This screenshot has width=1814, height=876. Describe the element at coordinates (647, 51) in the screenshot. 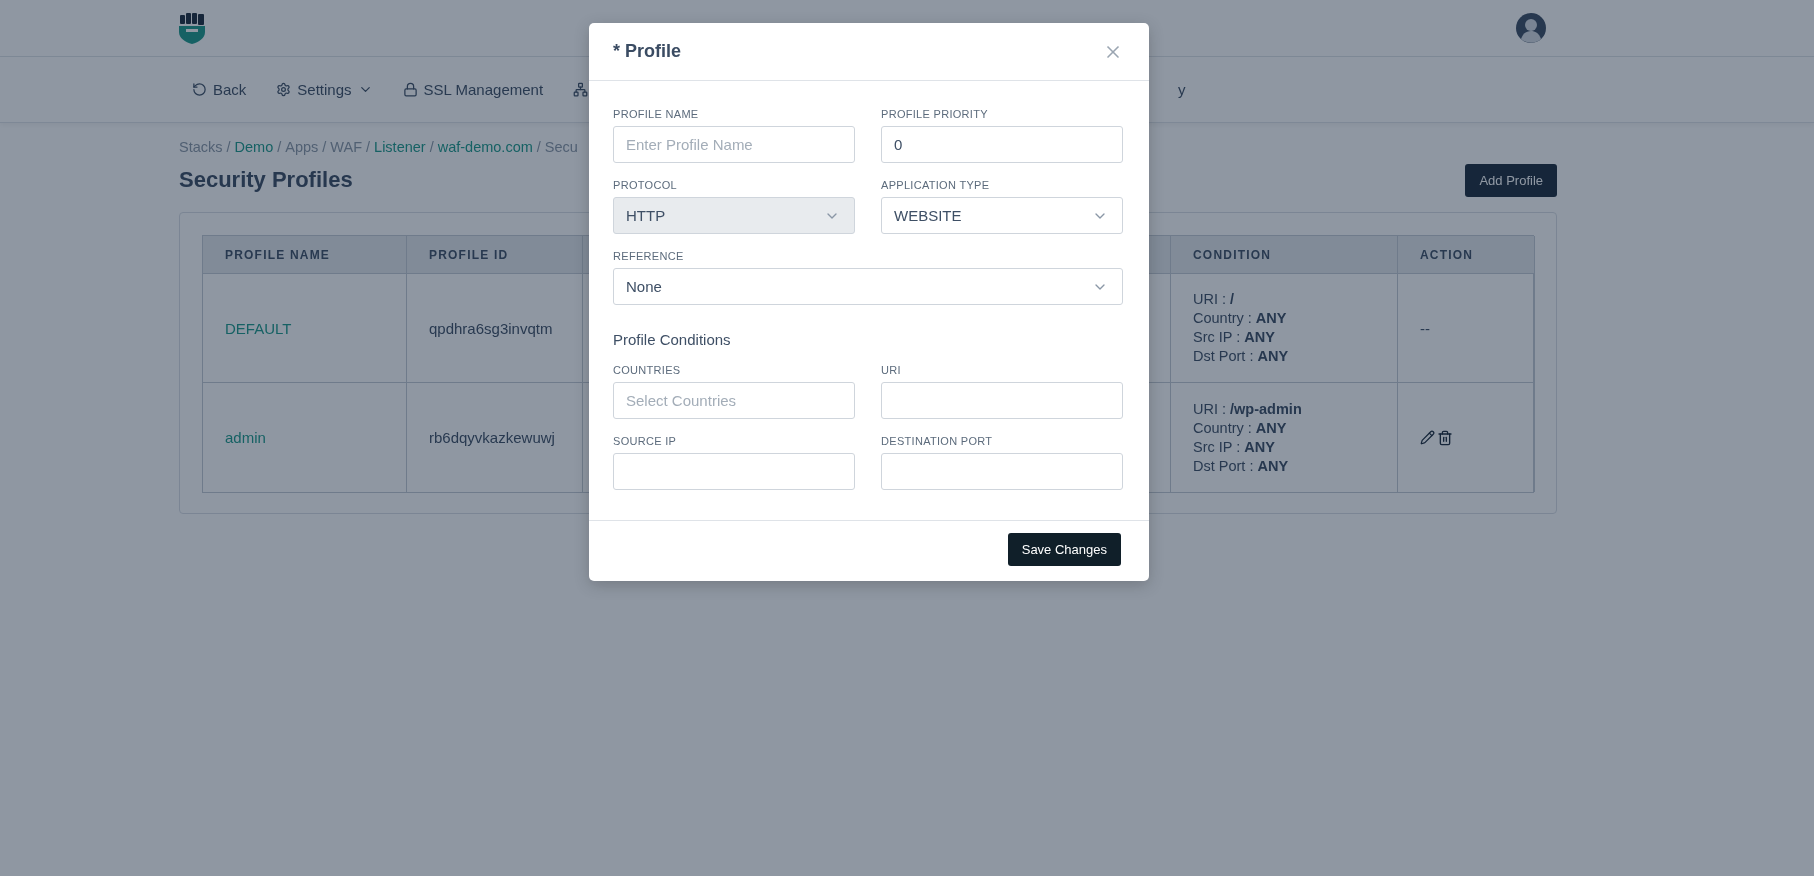

I see `dialog-title: * Profile` at that location.